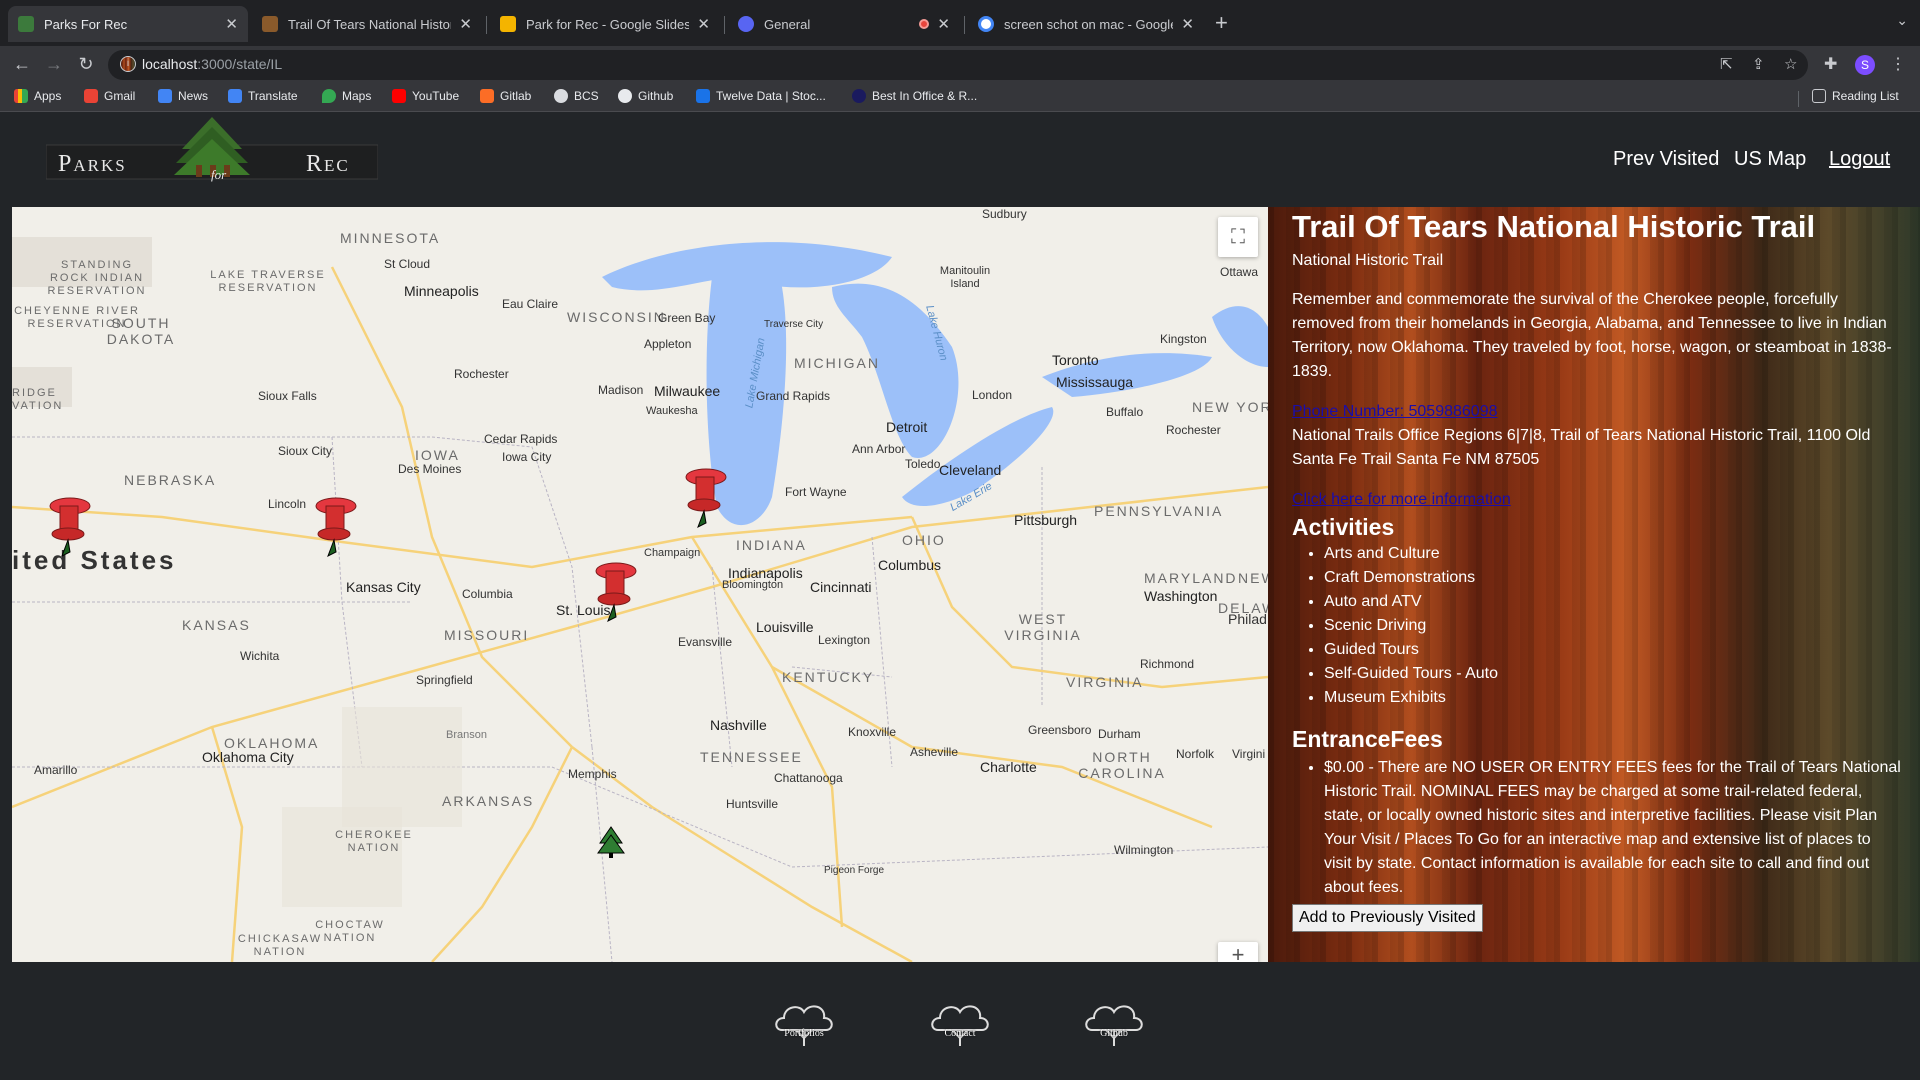  Describe the element at coordinates (1221, 23) in the screenshot. I see `new-tab-plus-icon: +` at that location.